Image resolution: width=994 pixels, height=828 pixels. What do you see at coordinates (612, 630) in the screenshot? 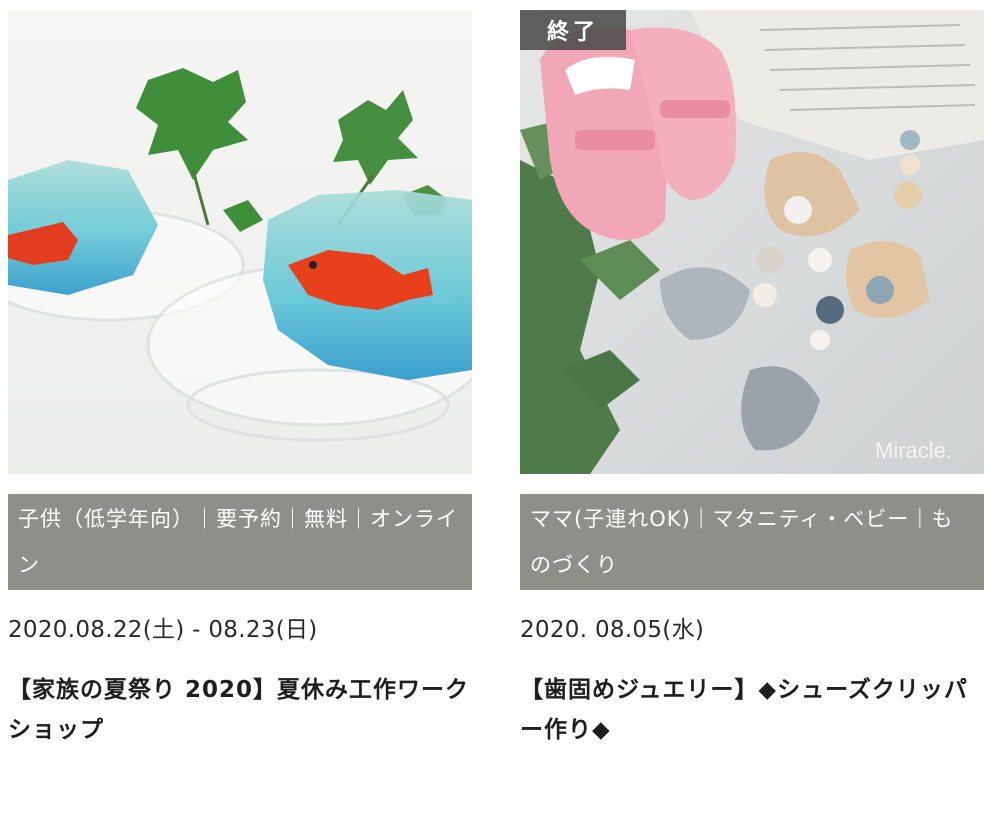
I see `event-date: 2020. 08.05(水)` at bounding box center [612, 630].